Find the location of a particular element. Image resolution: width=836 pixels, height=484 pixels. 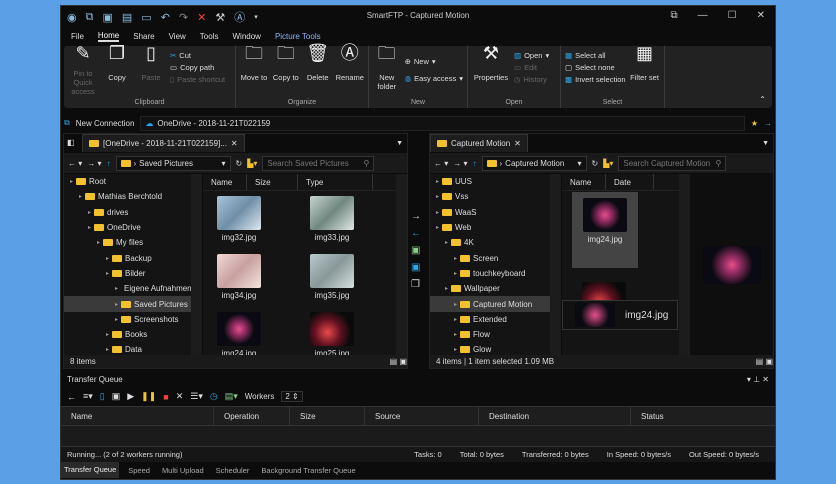

right-search-input: Search Captured Motion ⚲ is located at coordinates (672, 163).